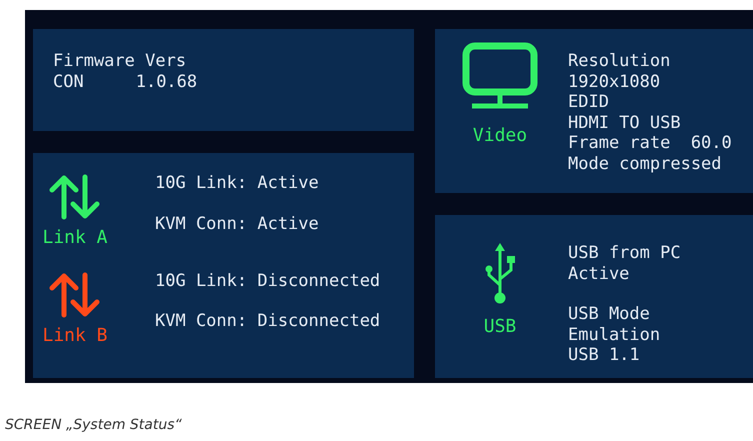  Describe the element at coordinates (75, 336) in the screenshot. I see `link-label: Link B` at that location.